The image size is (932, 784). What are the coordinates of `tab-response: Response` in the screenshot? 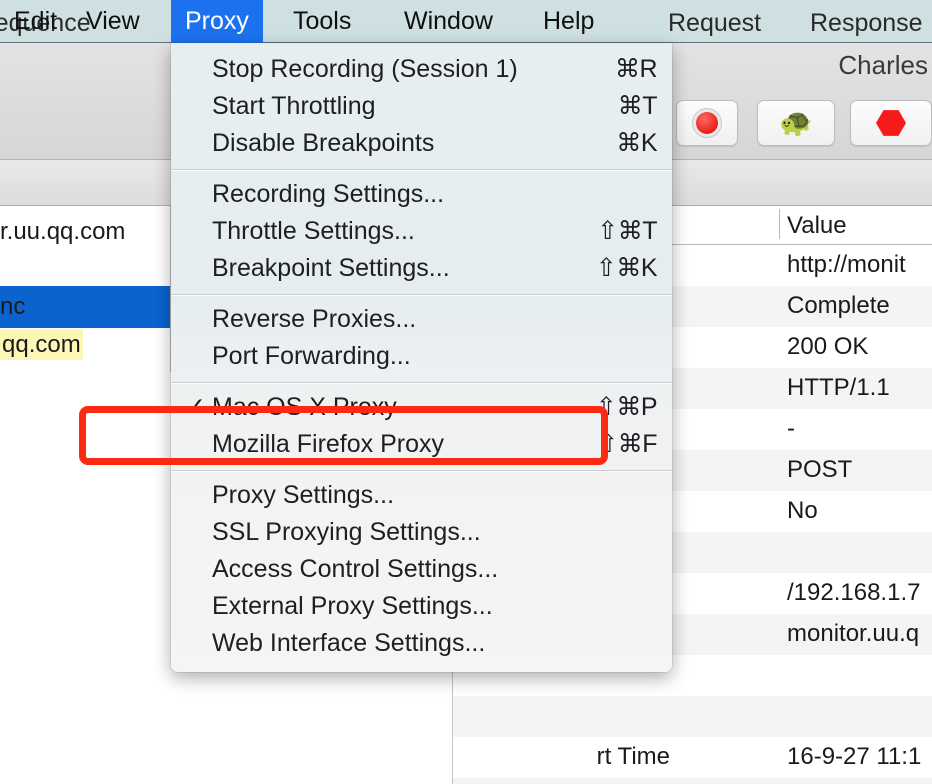 It's located at (866, 23).